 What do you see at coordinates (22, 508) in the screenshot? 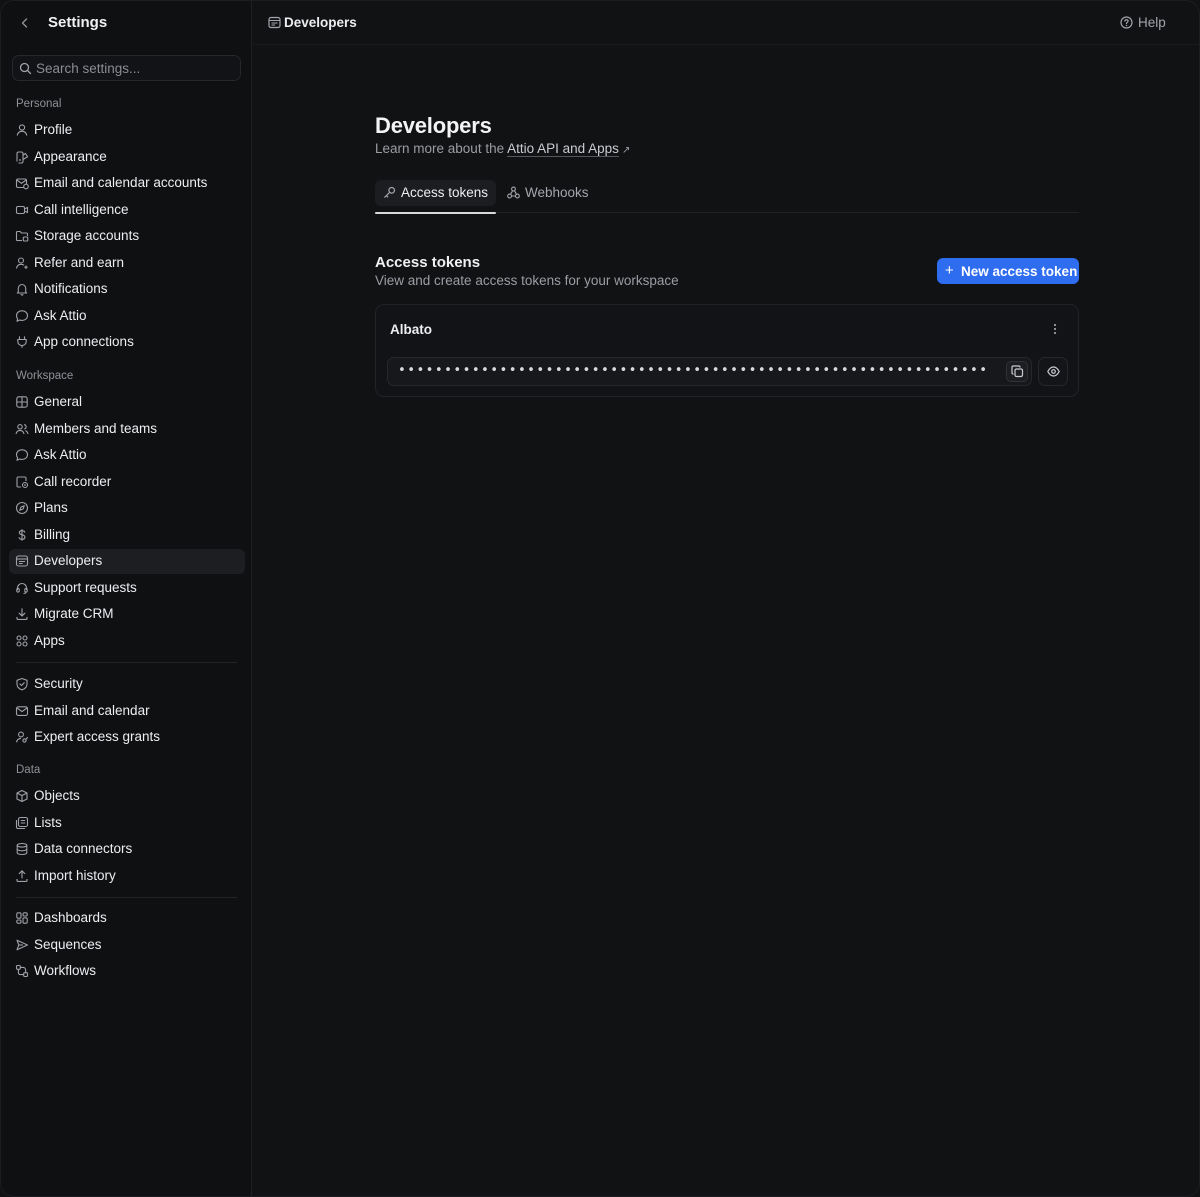
I see `compass-icon` at bounding box center [22, 508].